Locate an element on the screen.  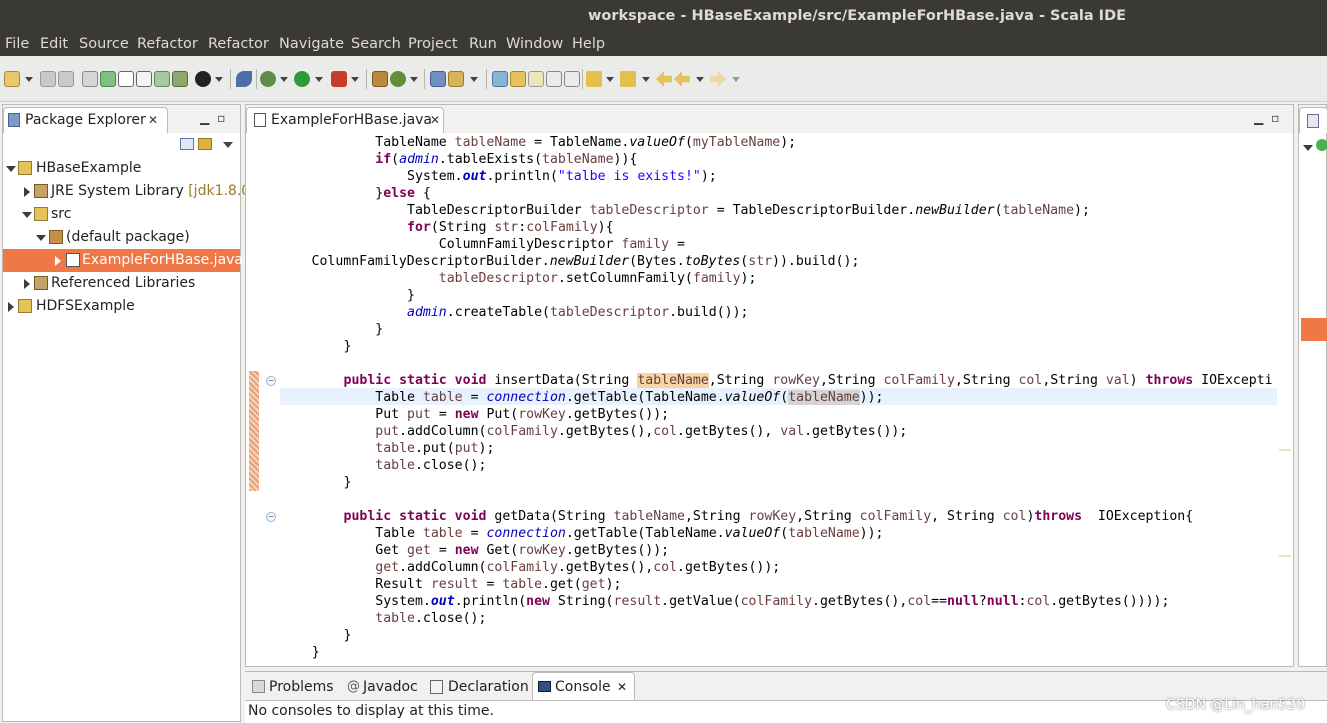
menu-search: Search is located at coordinates (376, 44).